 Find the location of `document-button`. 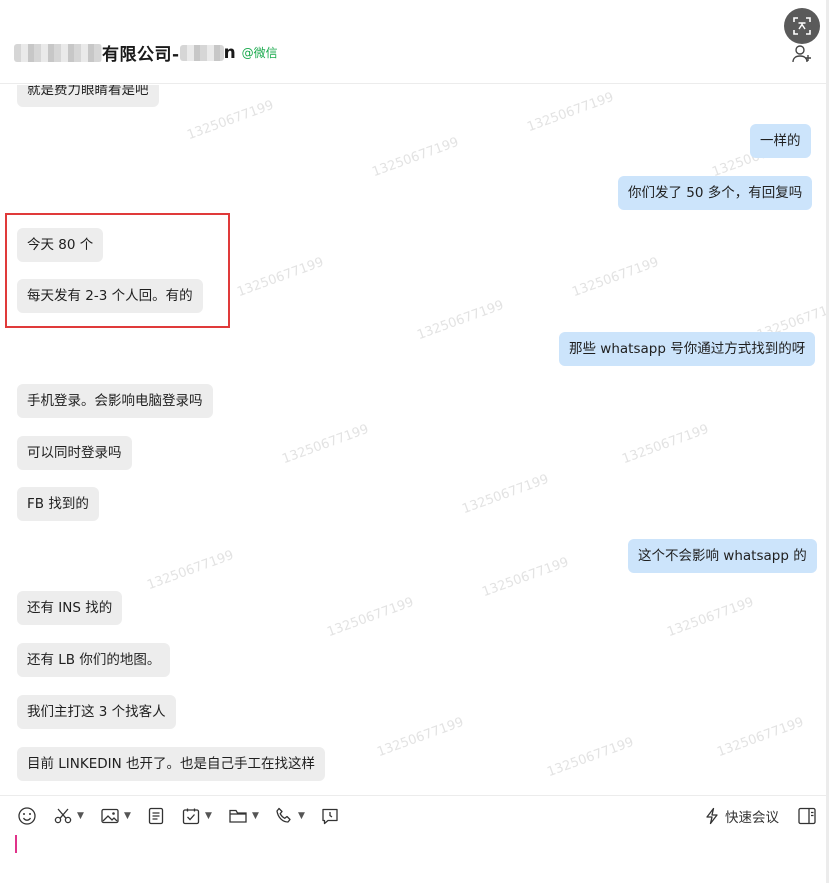

document-button is located at coordinates (156, 816).